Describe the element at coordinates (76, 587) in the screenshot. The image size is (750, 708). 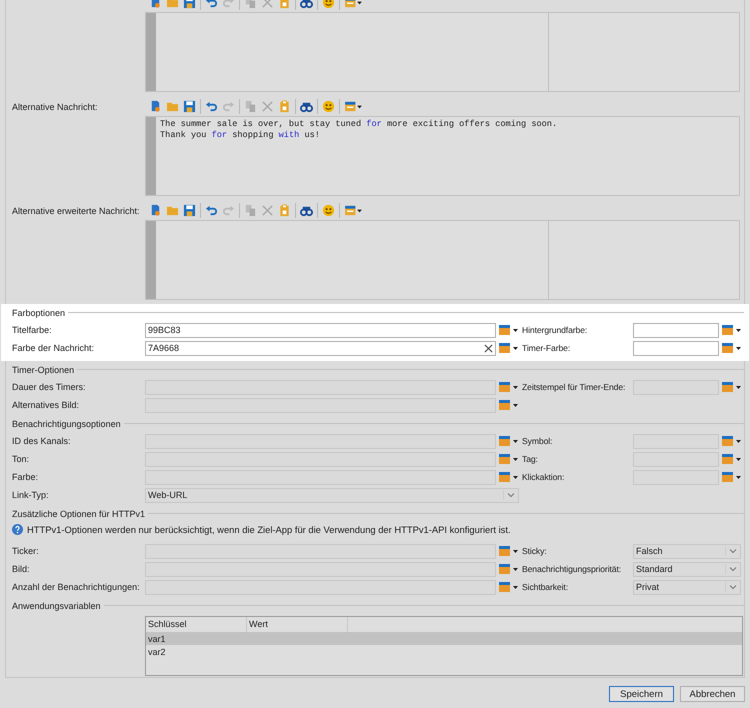
I see `field-label: Anzahl der Benachrichtigungen:` at that location.